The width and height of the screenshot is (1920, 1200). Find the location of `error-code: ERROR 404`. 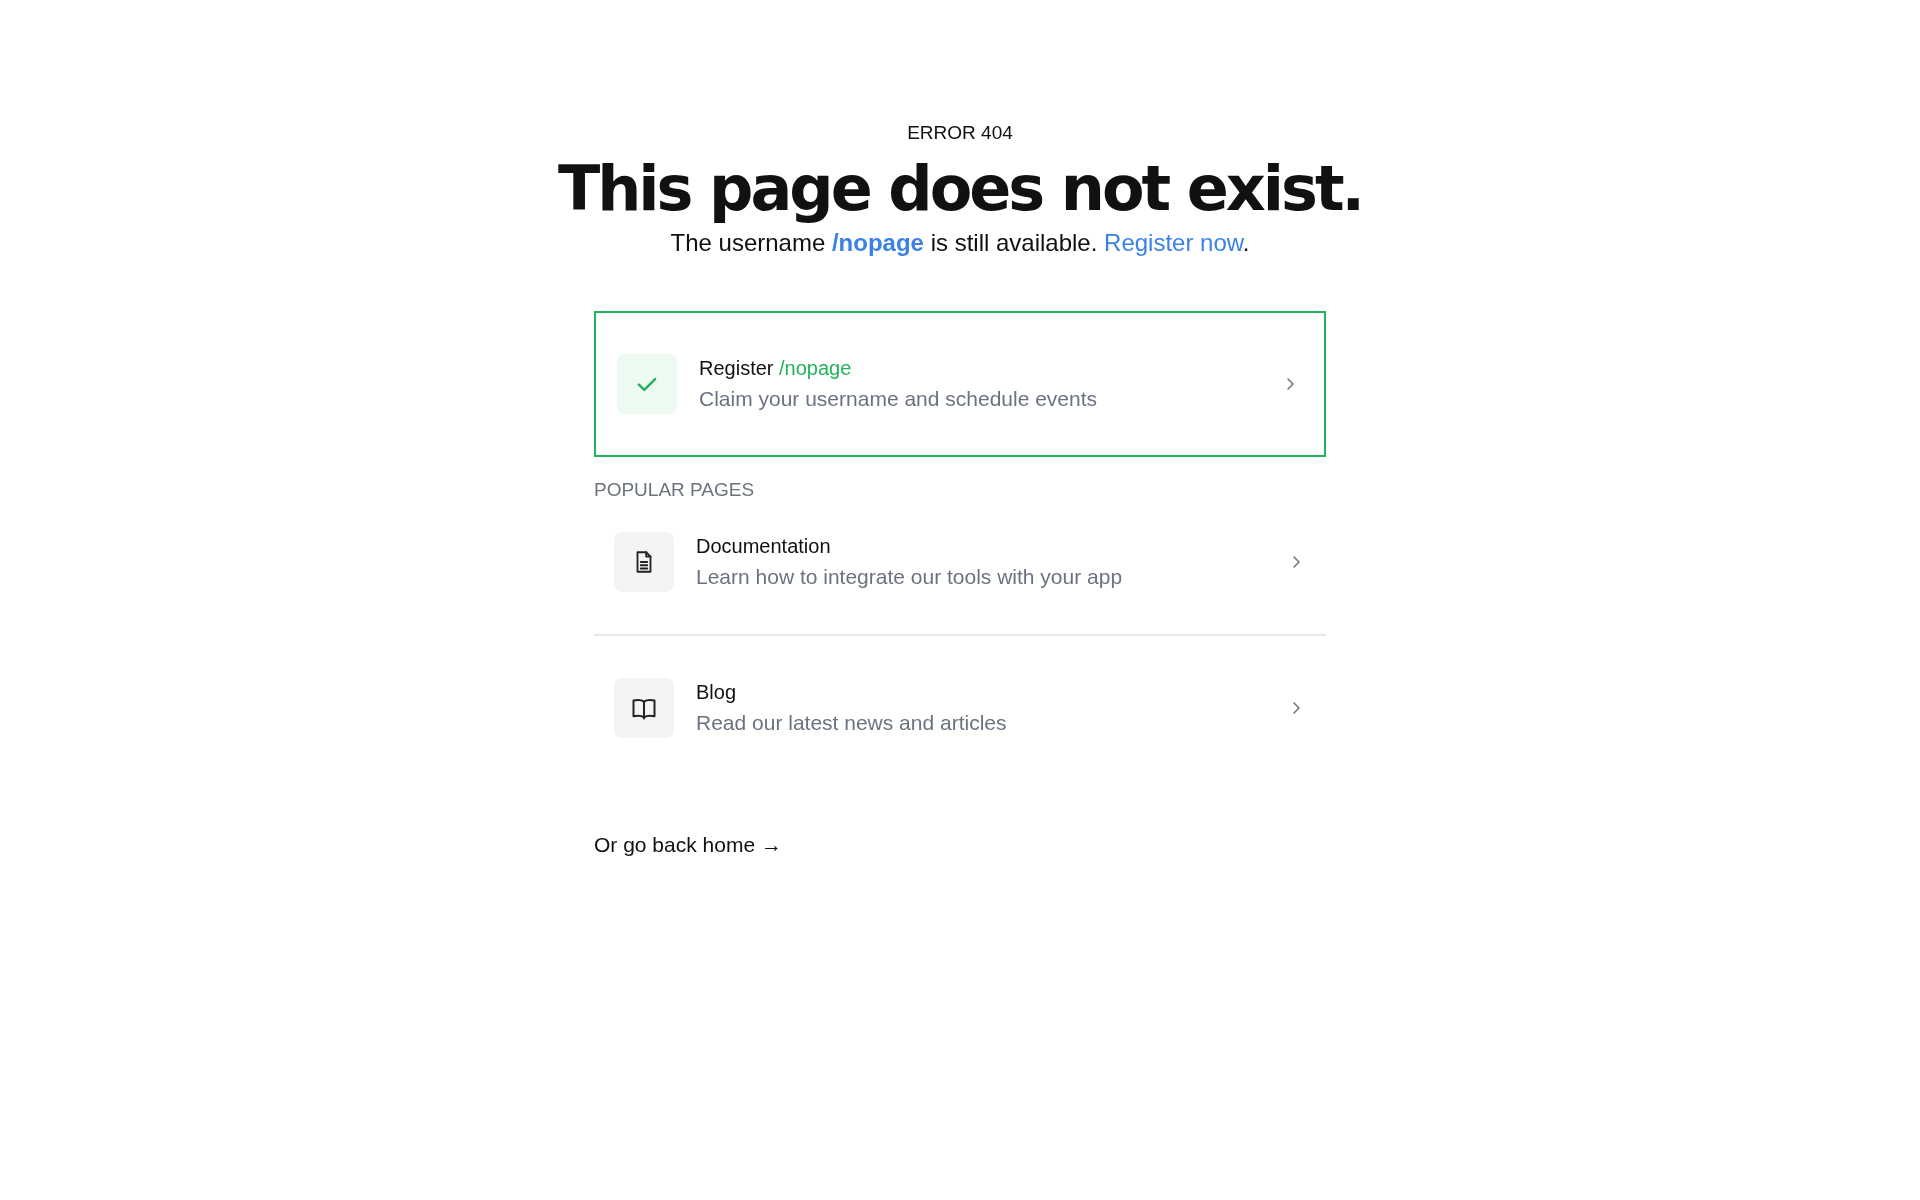

error-code: ERROR 404 is located at coordinates (960, 133).